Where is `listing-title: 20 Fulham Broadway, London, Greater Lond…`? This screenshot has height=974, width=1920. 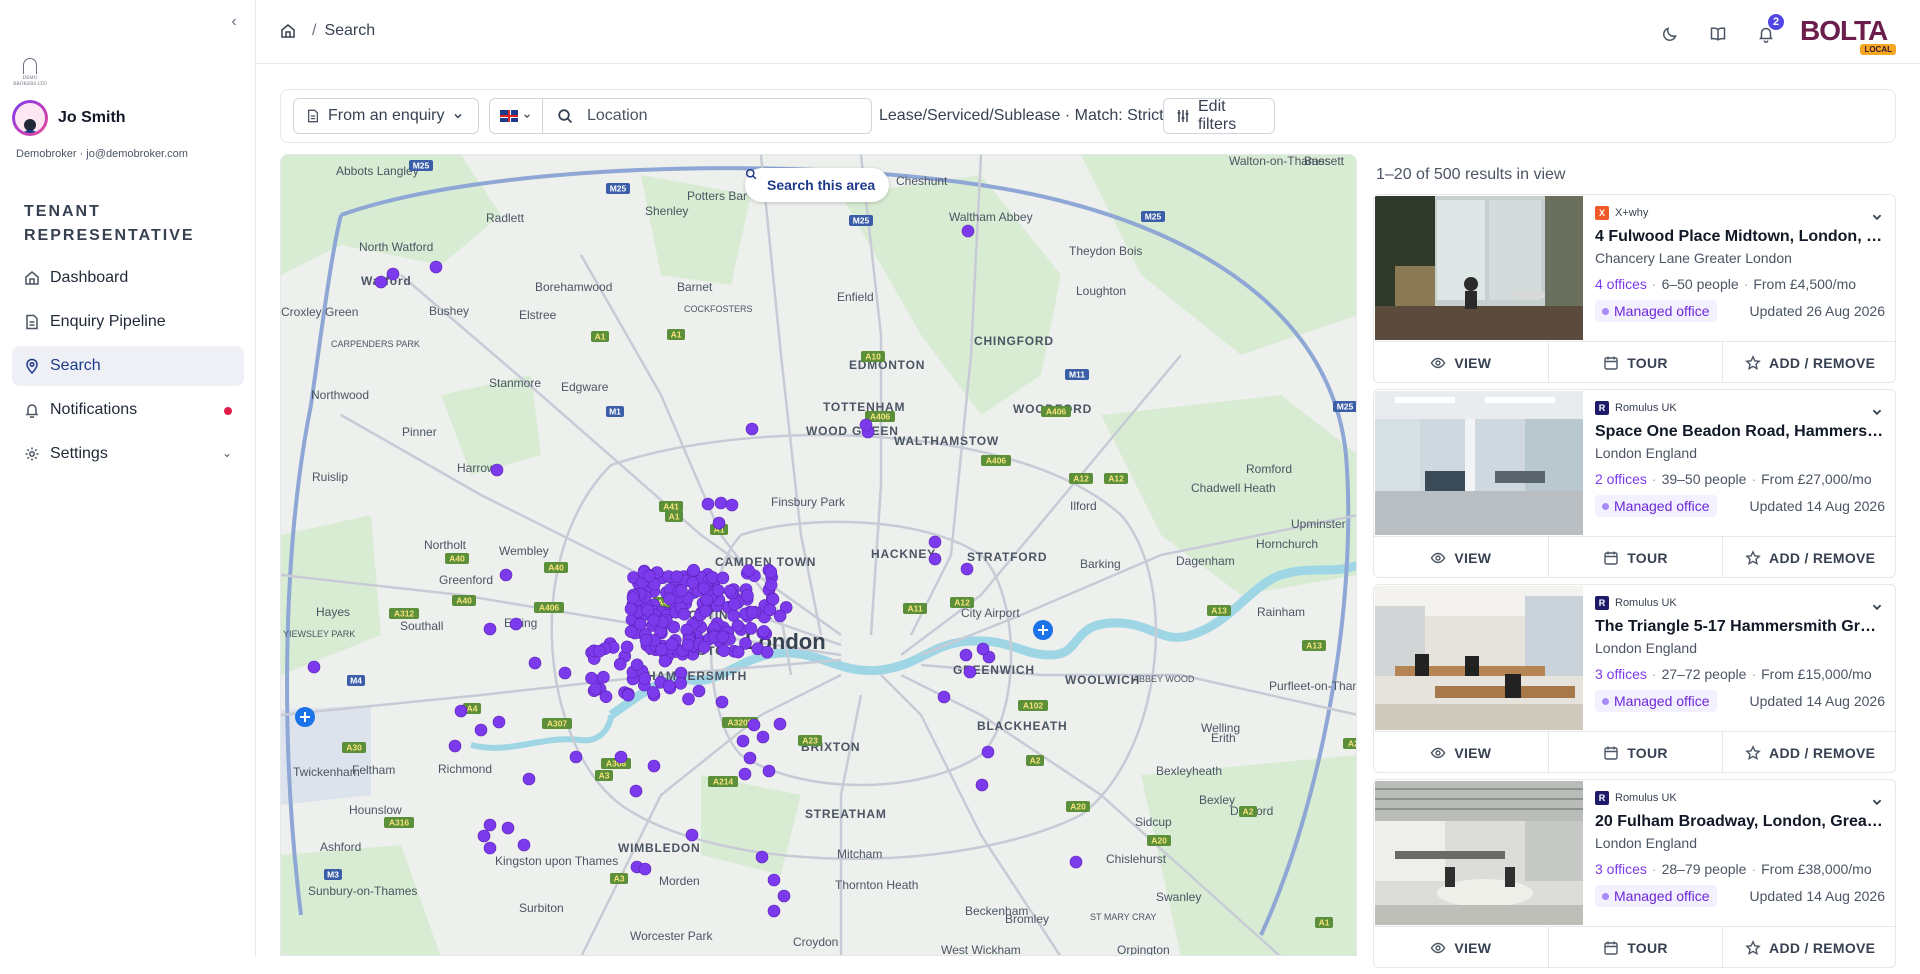 listing-title: 20 Fulham Broadway, London, Greater Lond… is located at coordinates (1740, 822).